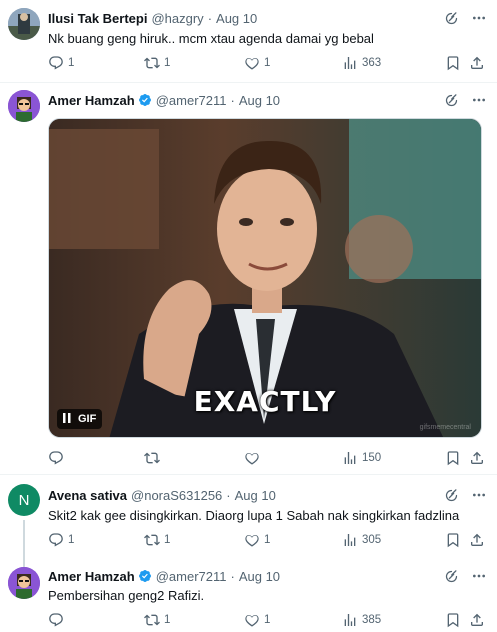 Image resolution: width=497 pixels, height=632 pixels. I want to click on tweet-header: Ilusi Tak Bertepi @hazgry · Aug 10, so click(252, 18).